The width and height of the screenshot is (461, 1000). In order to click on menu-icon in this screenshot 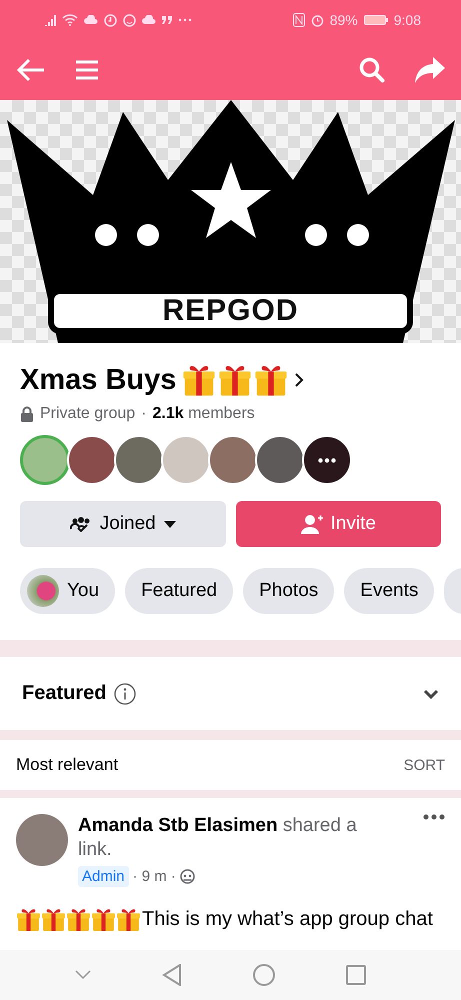, I will do `click(87, 70)`.